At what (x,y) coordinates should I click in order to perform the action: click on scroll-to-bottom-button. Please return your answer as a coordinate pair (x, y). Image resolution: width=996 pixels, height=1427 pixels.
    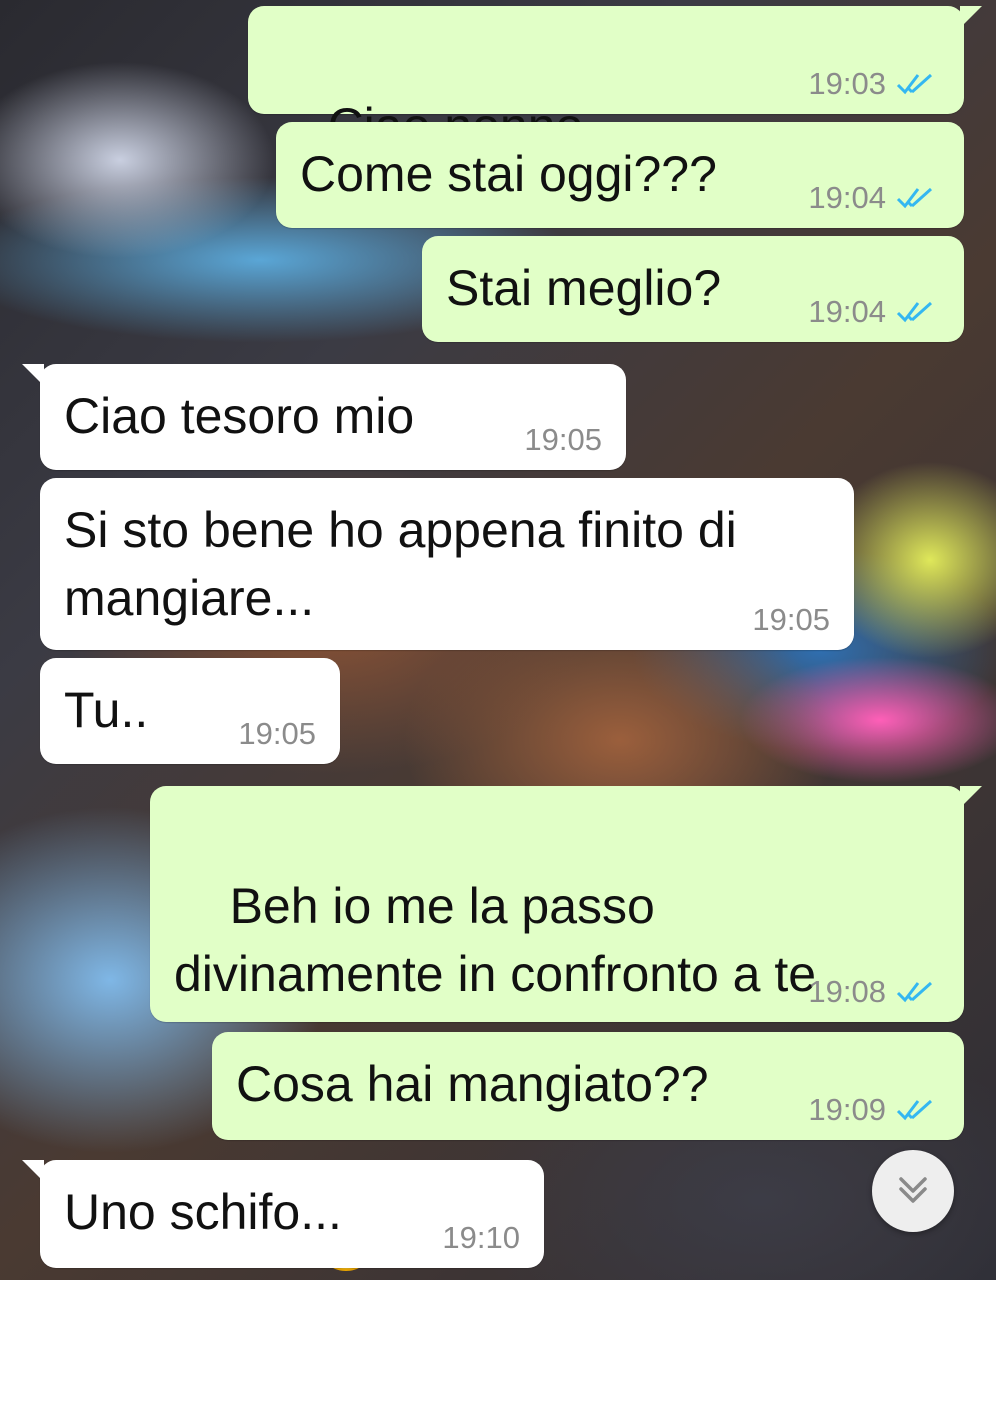
    Looking at the image, I should click on (913, 1191).